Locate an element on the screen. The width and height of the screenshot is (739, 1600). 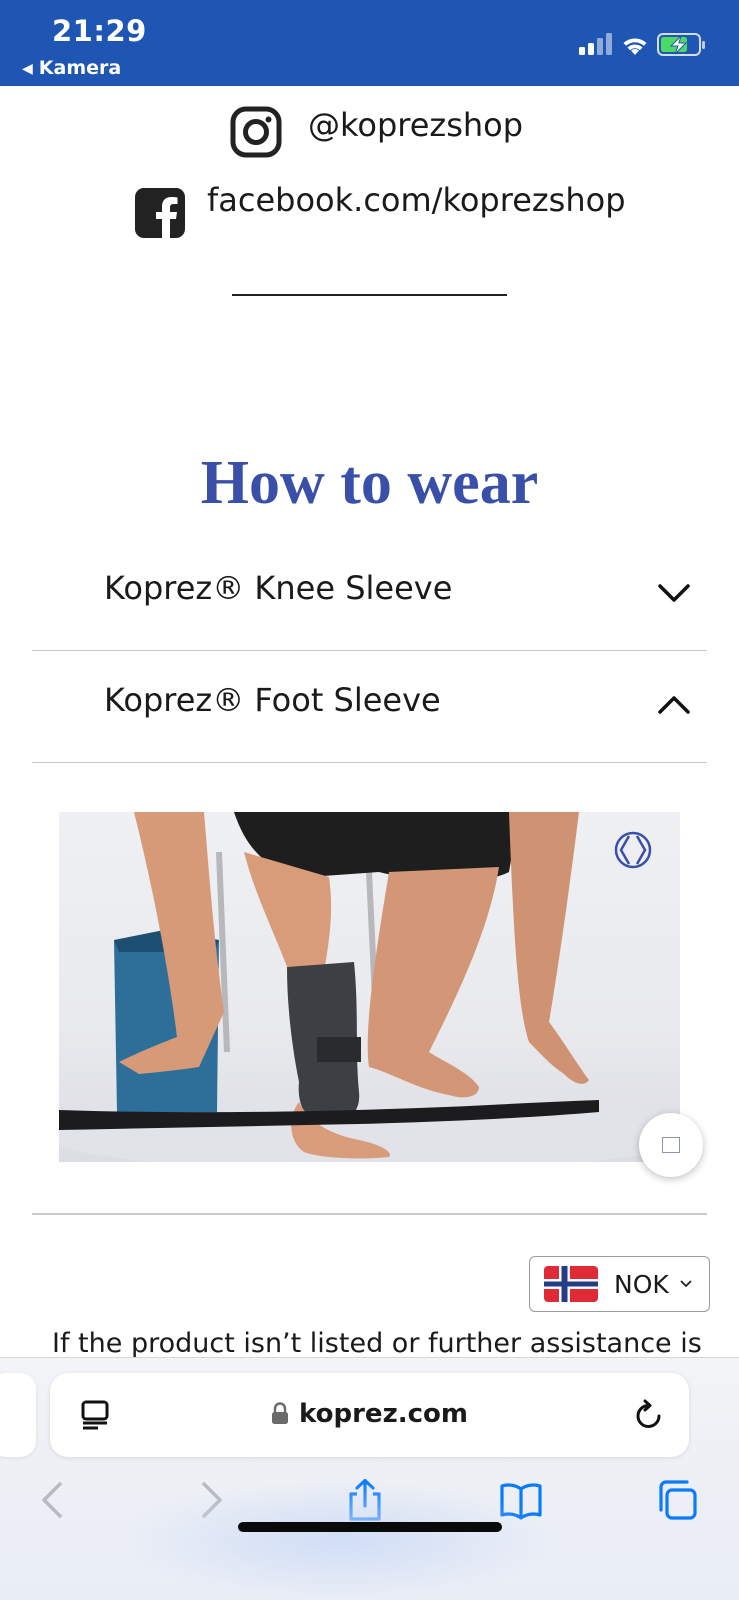
url-text: koprez.com is located at coordinates (383, 1414).